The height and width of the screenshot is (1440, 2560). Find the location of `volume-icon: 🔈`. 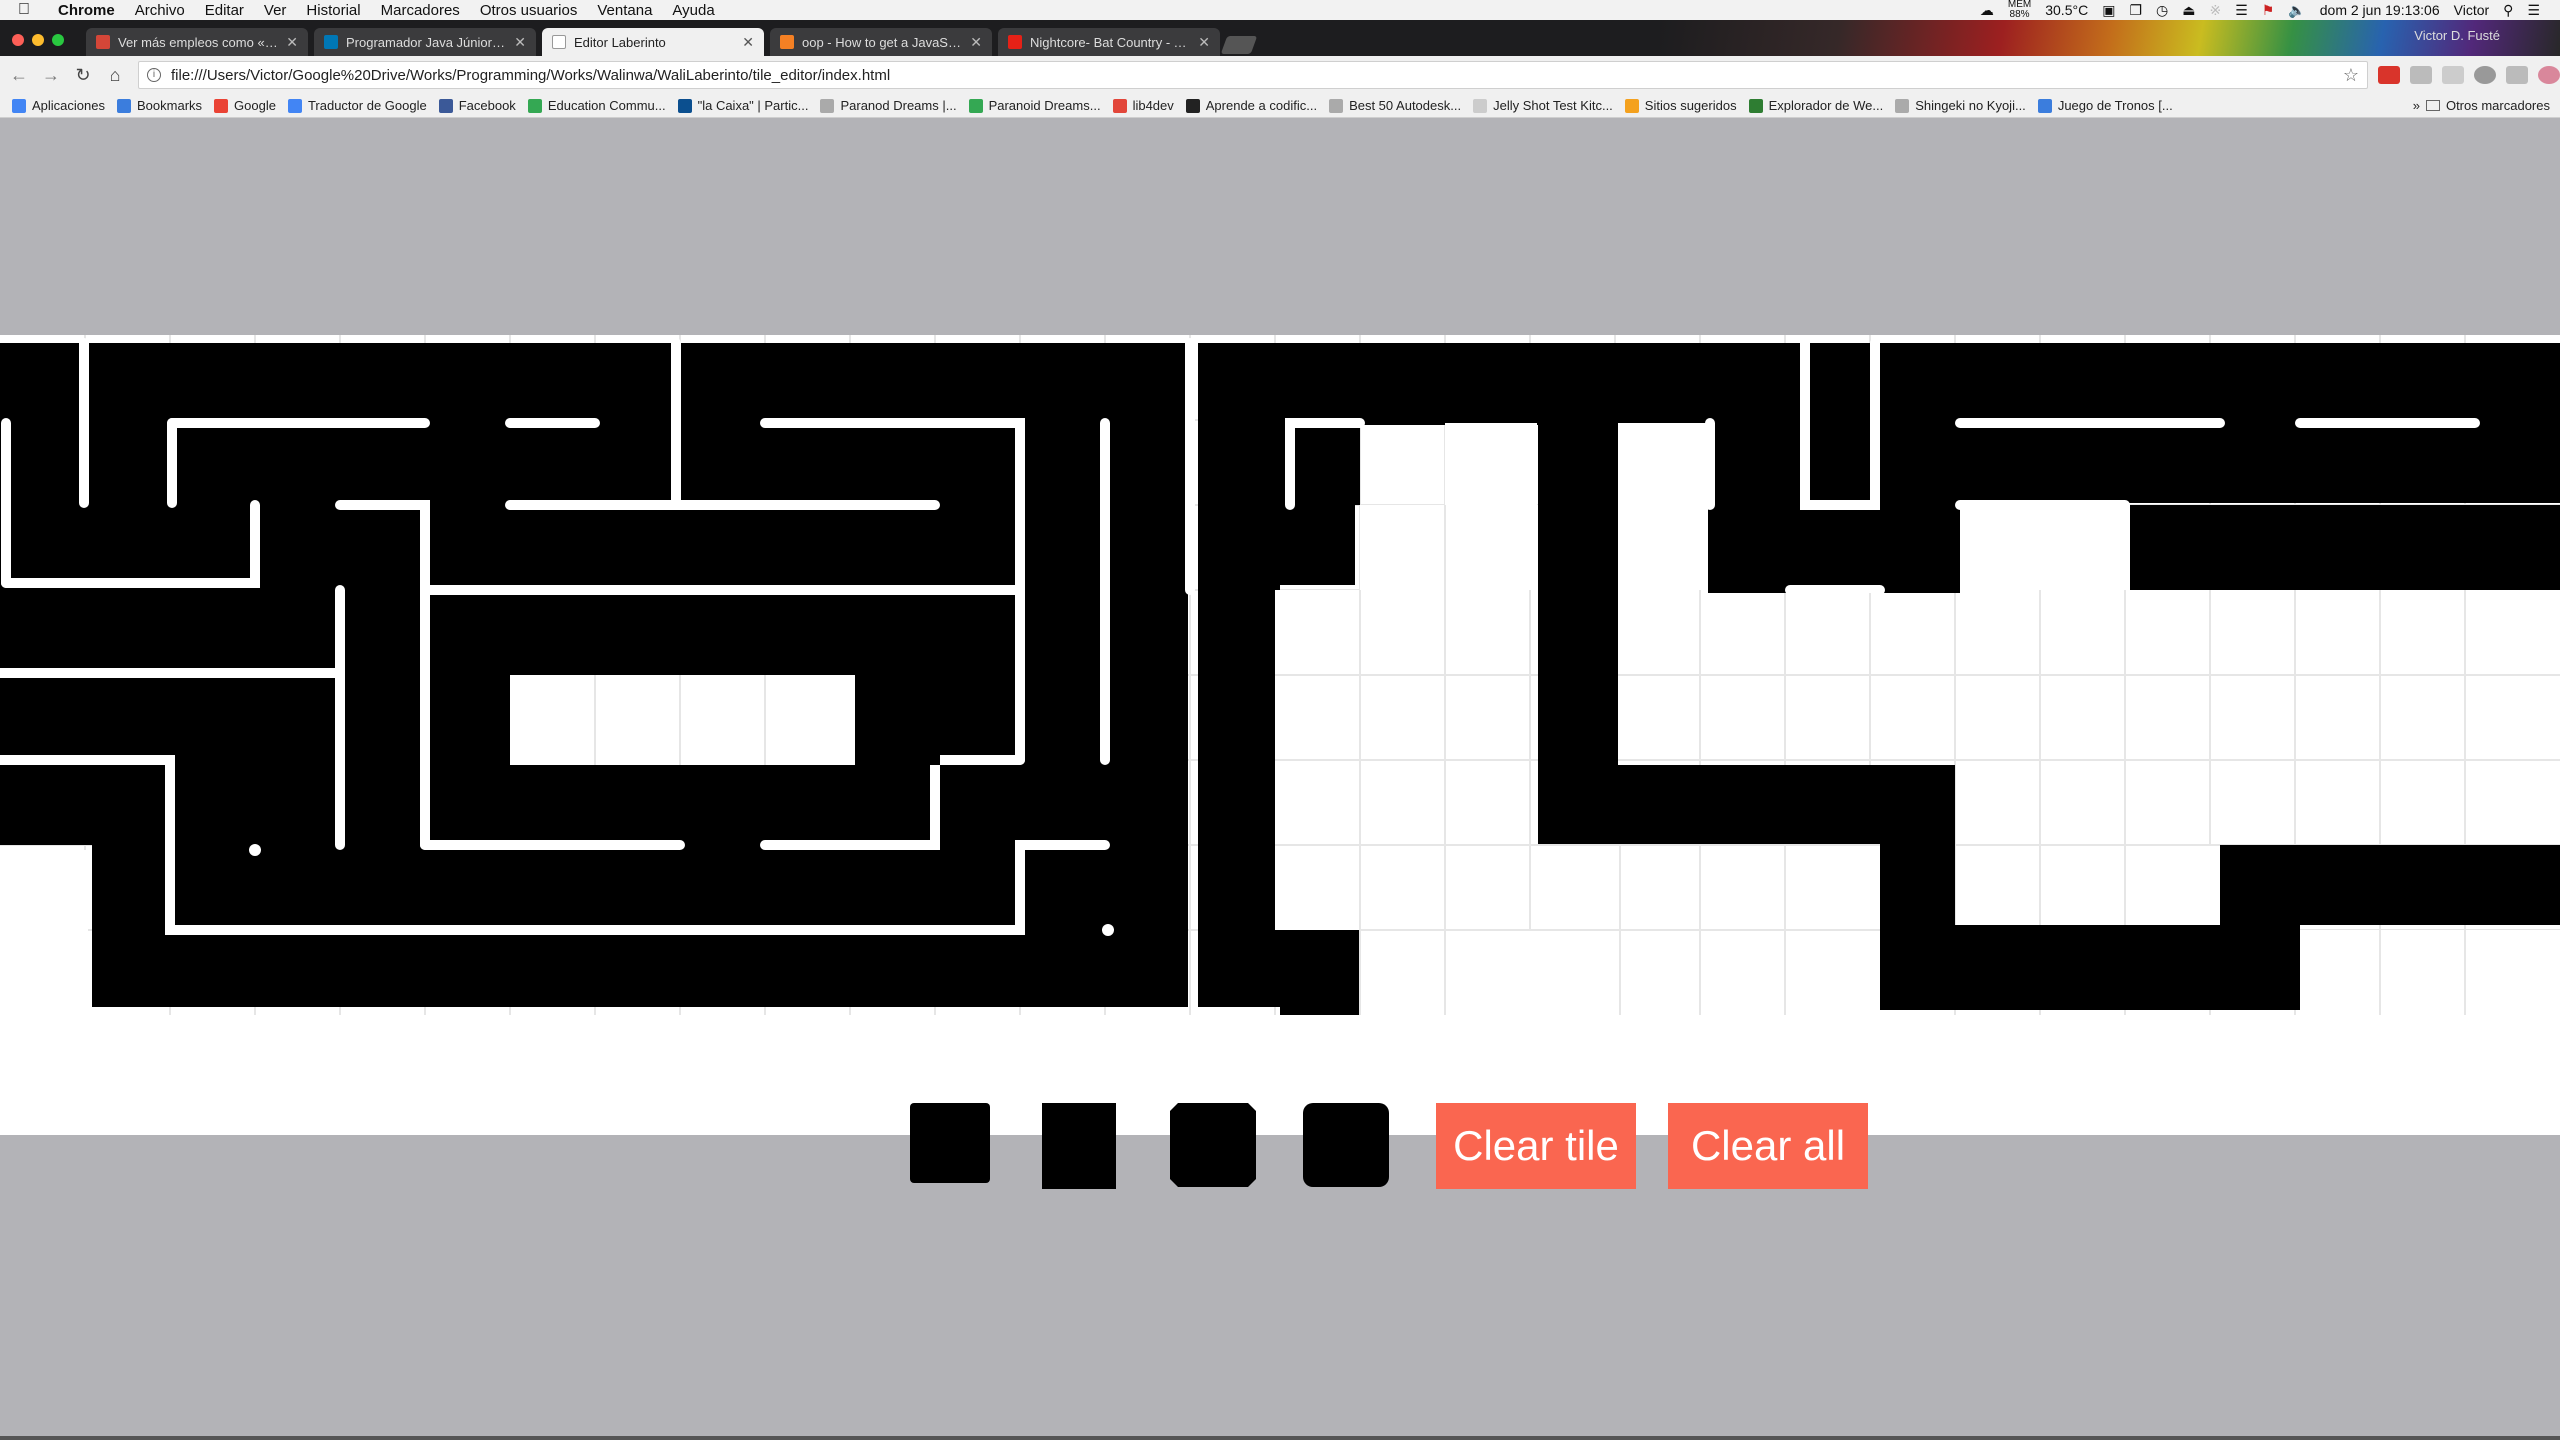

volume-icon: 🔈 is located at coordinates (2296, 10).